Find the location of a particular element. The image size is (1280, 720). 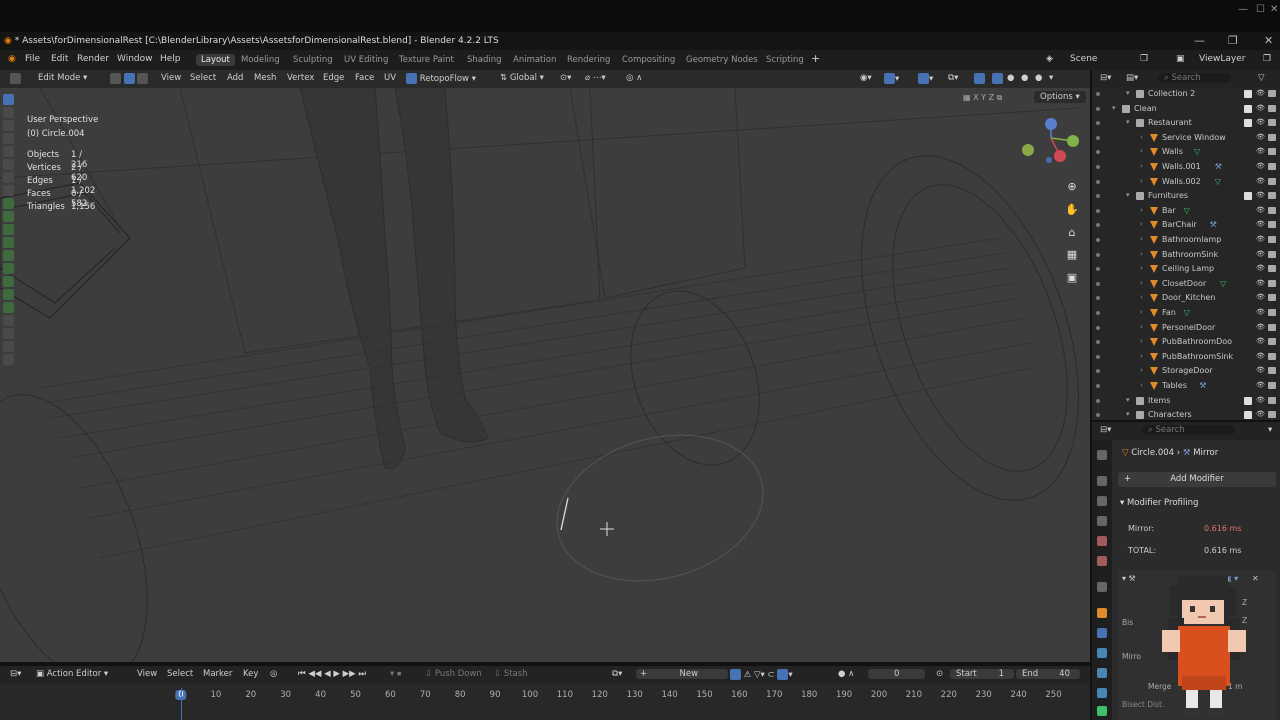

scene-icon: ◈ is located at coordinates (1049, 59).